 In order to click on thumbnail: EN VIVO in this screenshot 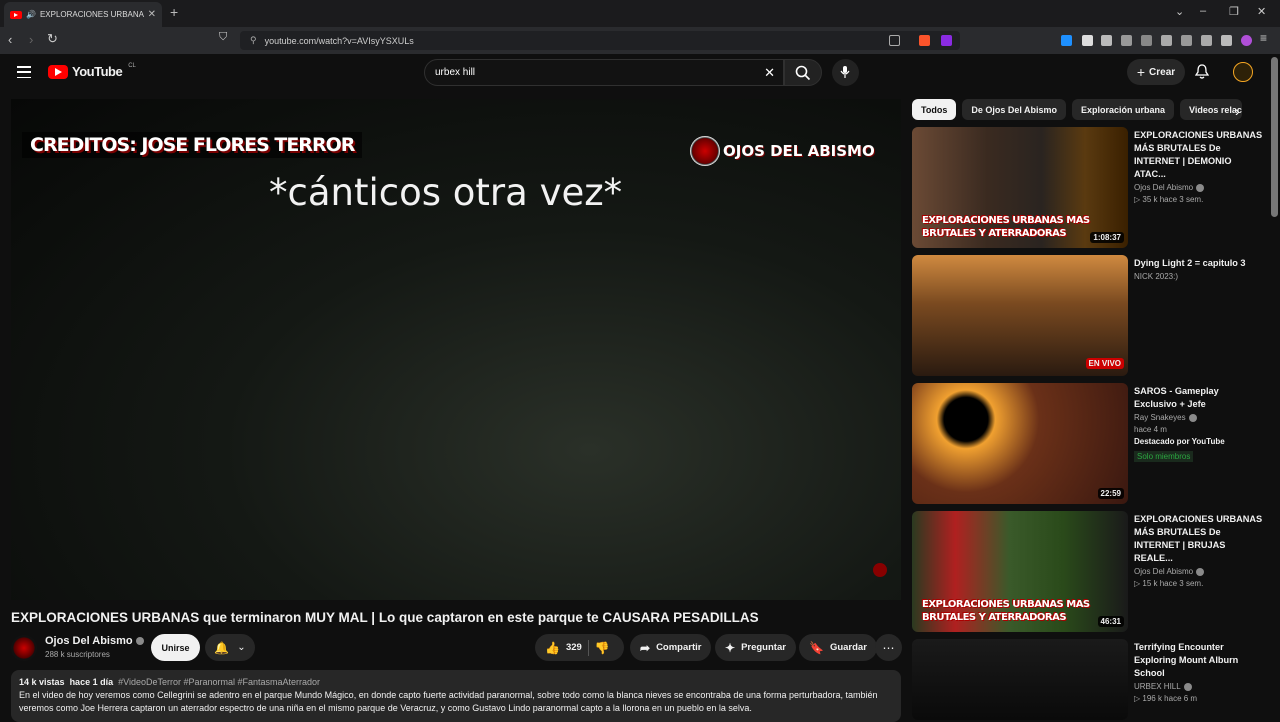, I will do `click(1020, 315)`.